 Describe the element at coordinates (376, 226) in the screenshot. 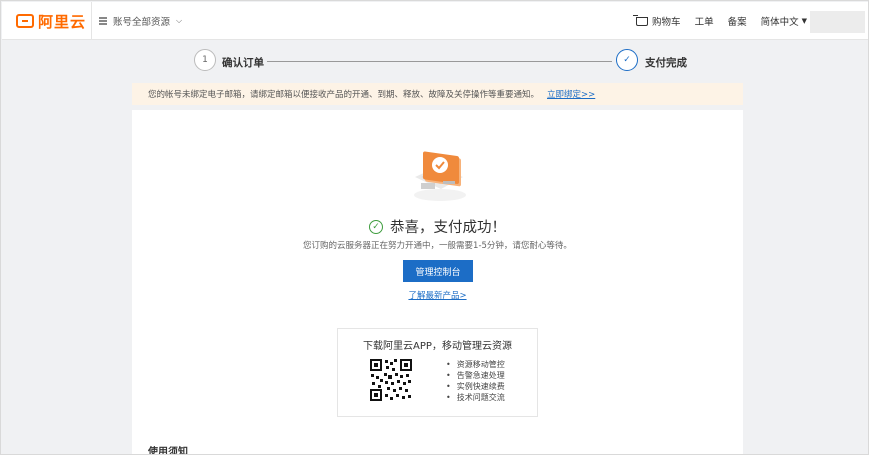

I see `success-check-icon: ✓` at that location.